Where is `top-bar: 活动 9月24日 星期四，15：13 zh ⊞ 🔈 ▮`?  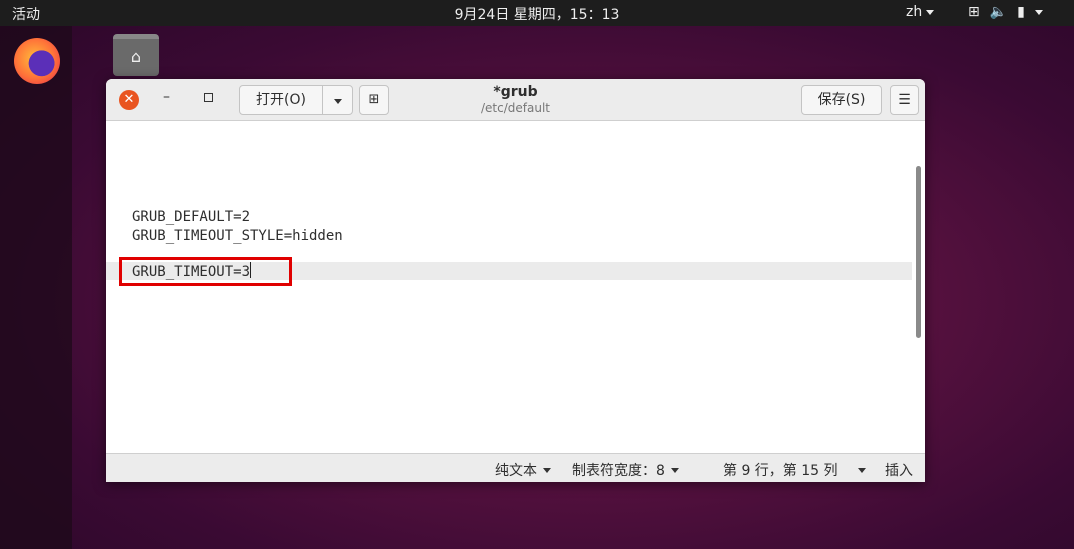
top-bar: 活动 9月24日 星期四，15：13 zh ⊞ 🔈 ▮ is located at coordinates (537, 13).